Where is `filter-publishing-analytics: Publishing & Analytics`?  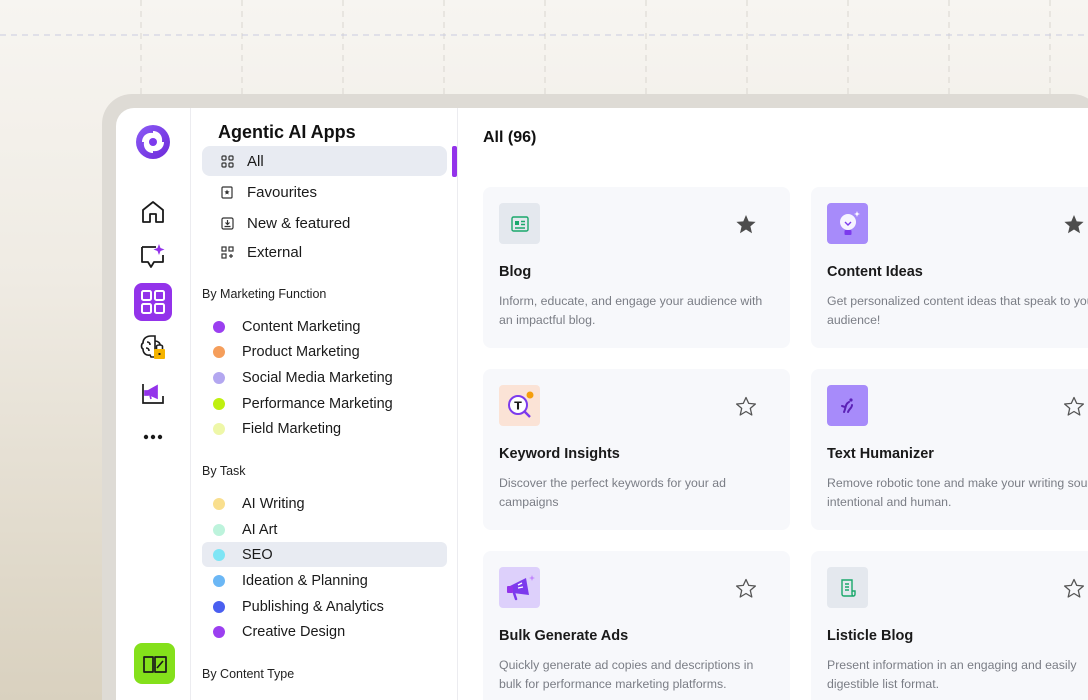 filter-publishing-analytics: Publishing & Analytics is located at coordinates (324, 606).